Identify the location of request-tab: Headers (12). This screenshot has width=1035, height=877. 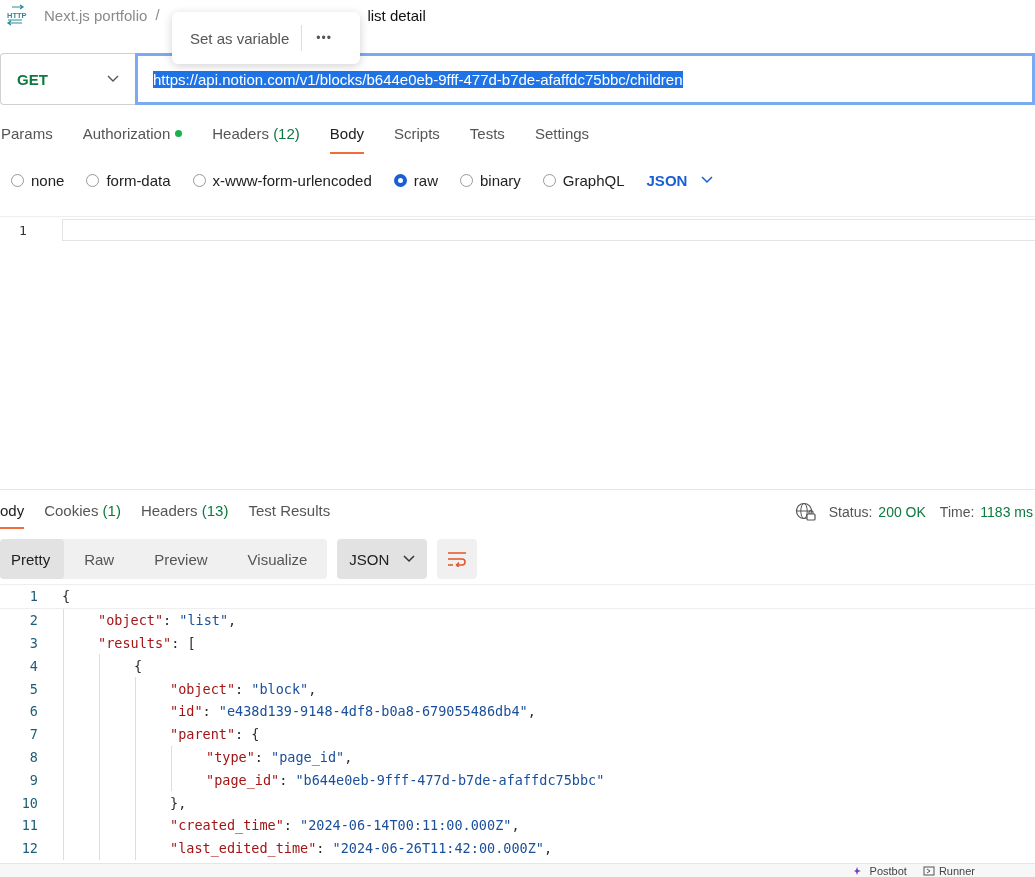
(256, 136).